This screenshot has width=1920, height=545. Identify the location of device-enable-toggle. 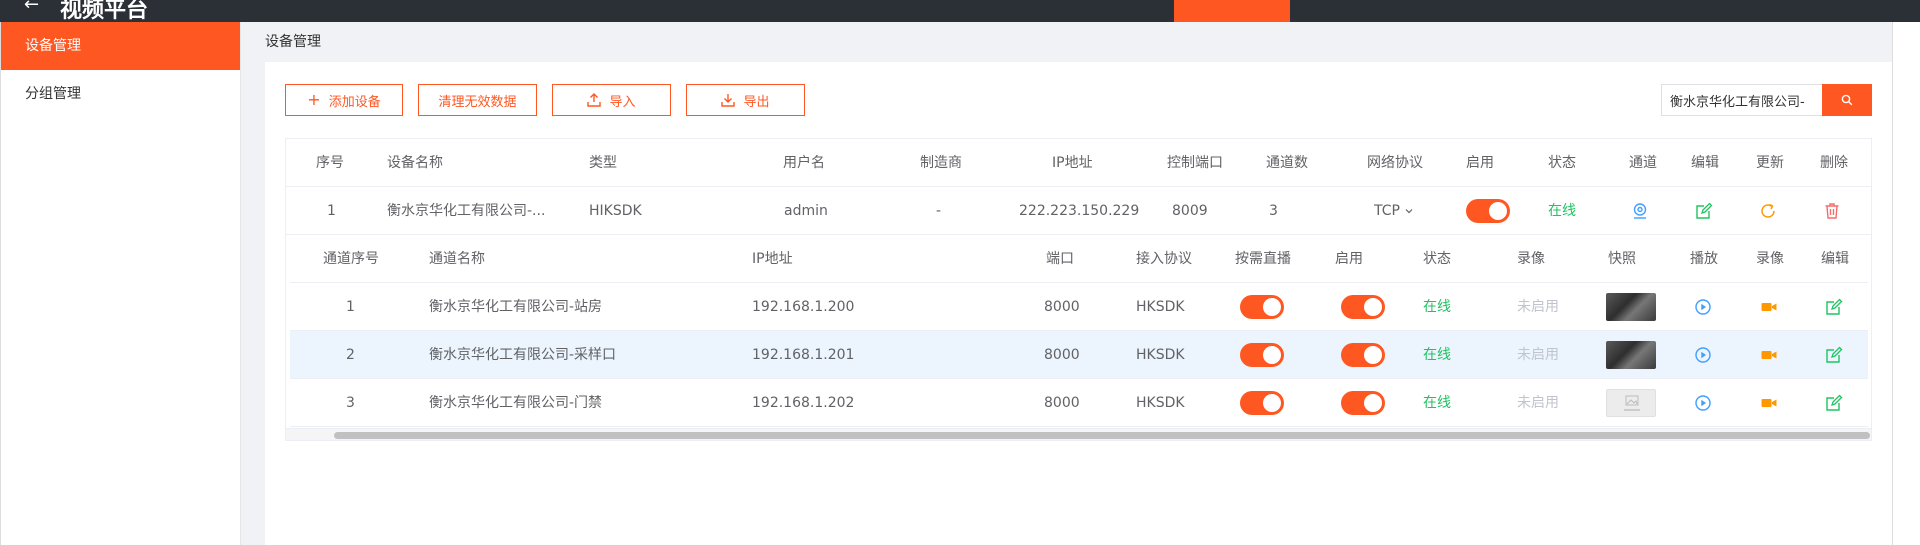
(1488, 211).